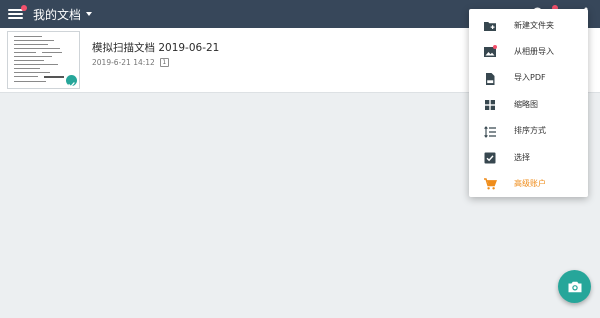 The image size is (600, 318). I want to click on folder-dropdown: 我的文档, so click(63, 14).